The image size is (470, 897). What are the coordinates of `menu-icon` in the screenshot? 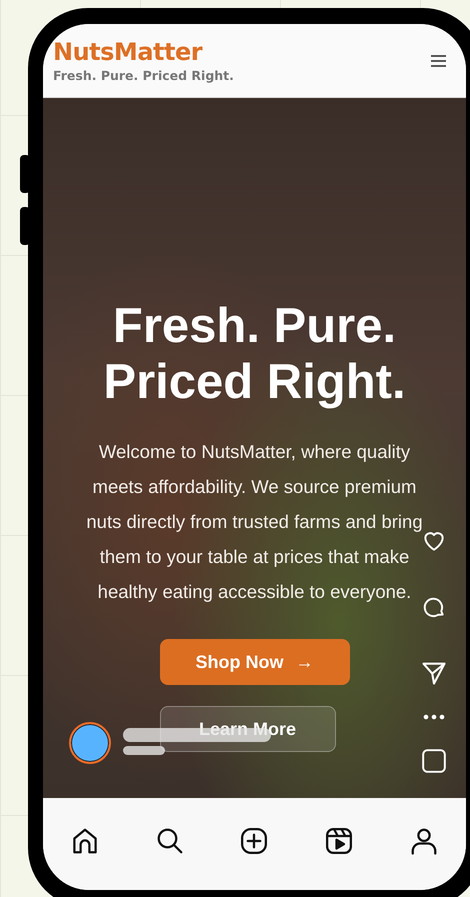 It's located at (438, 60).